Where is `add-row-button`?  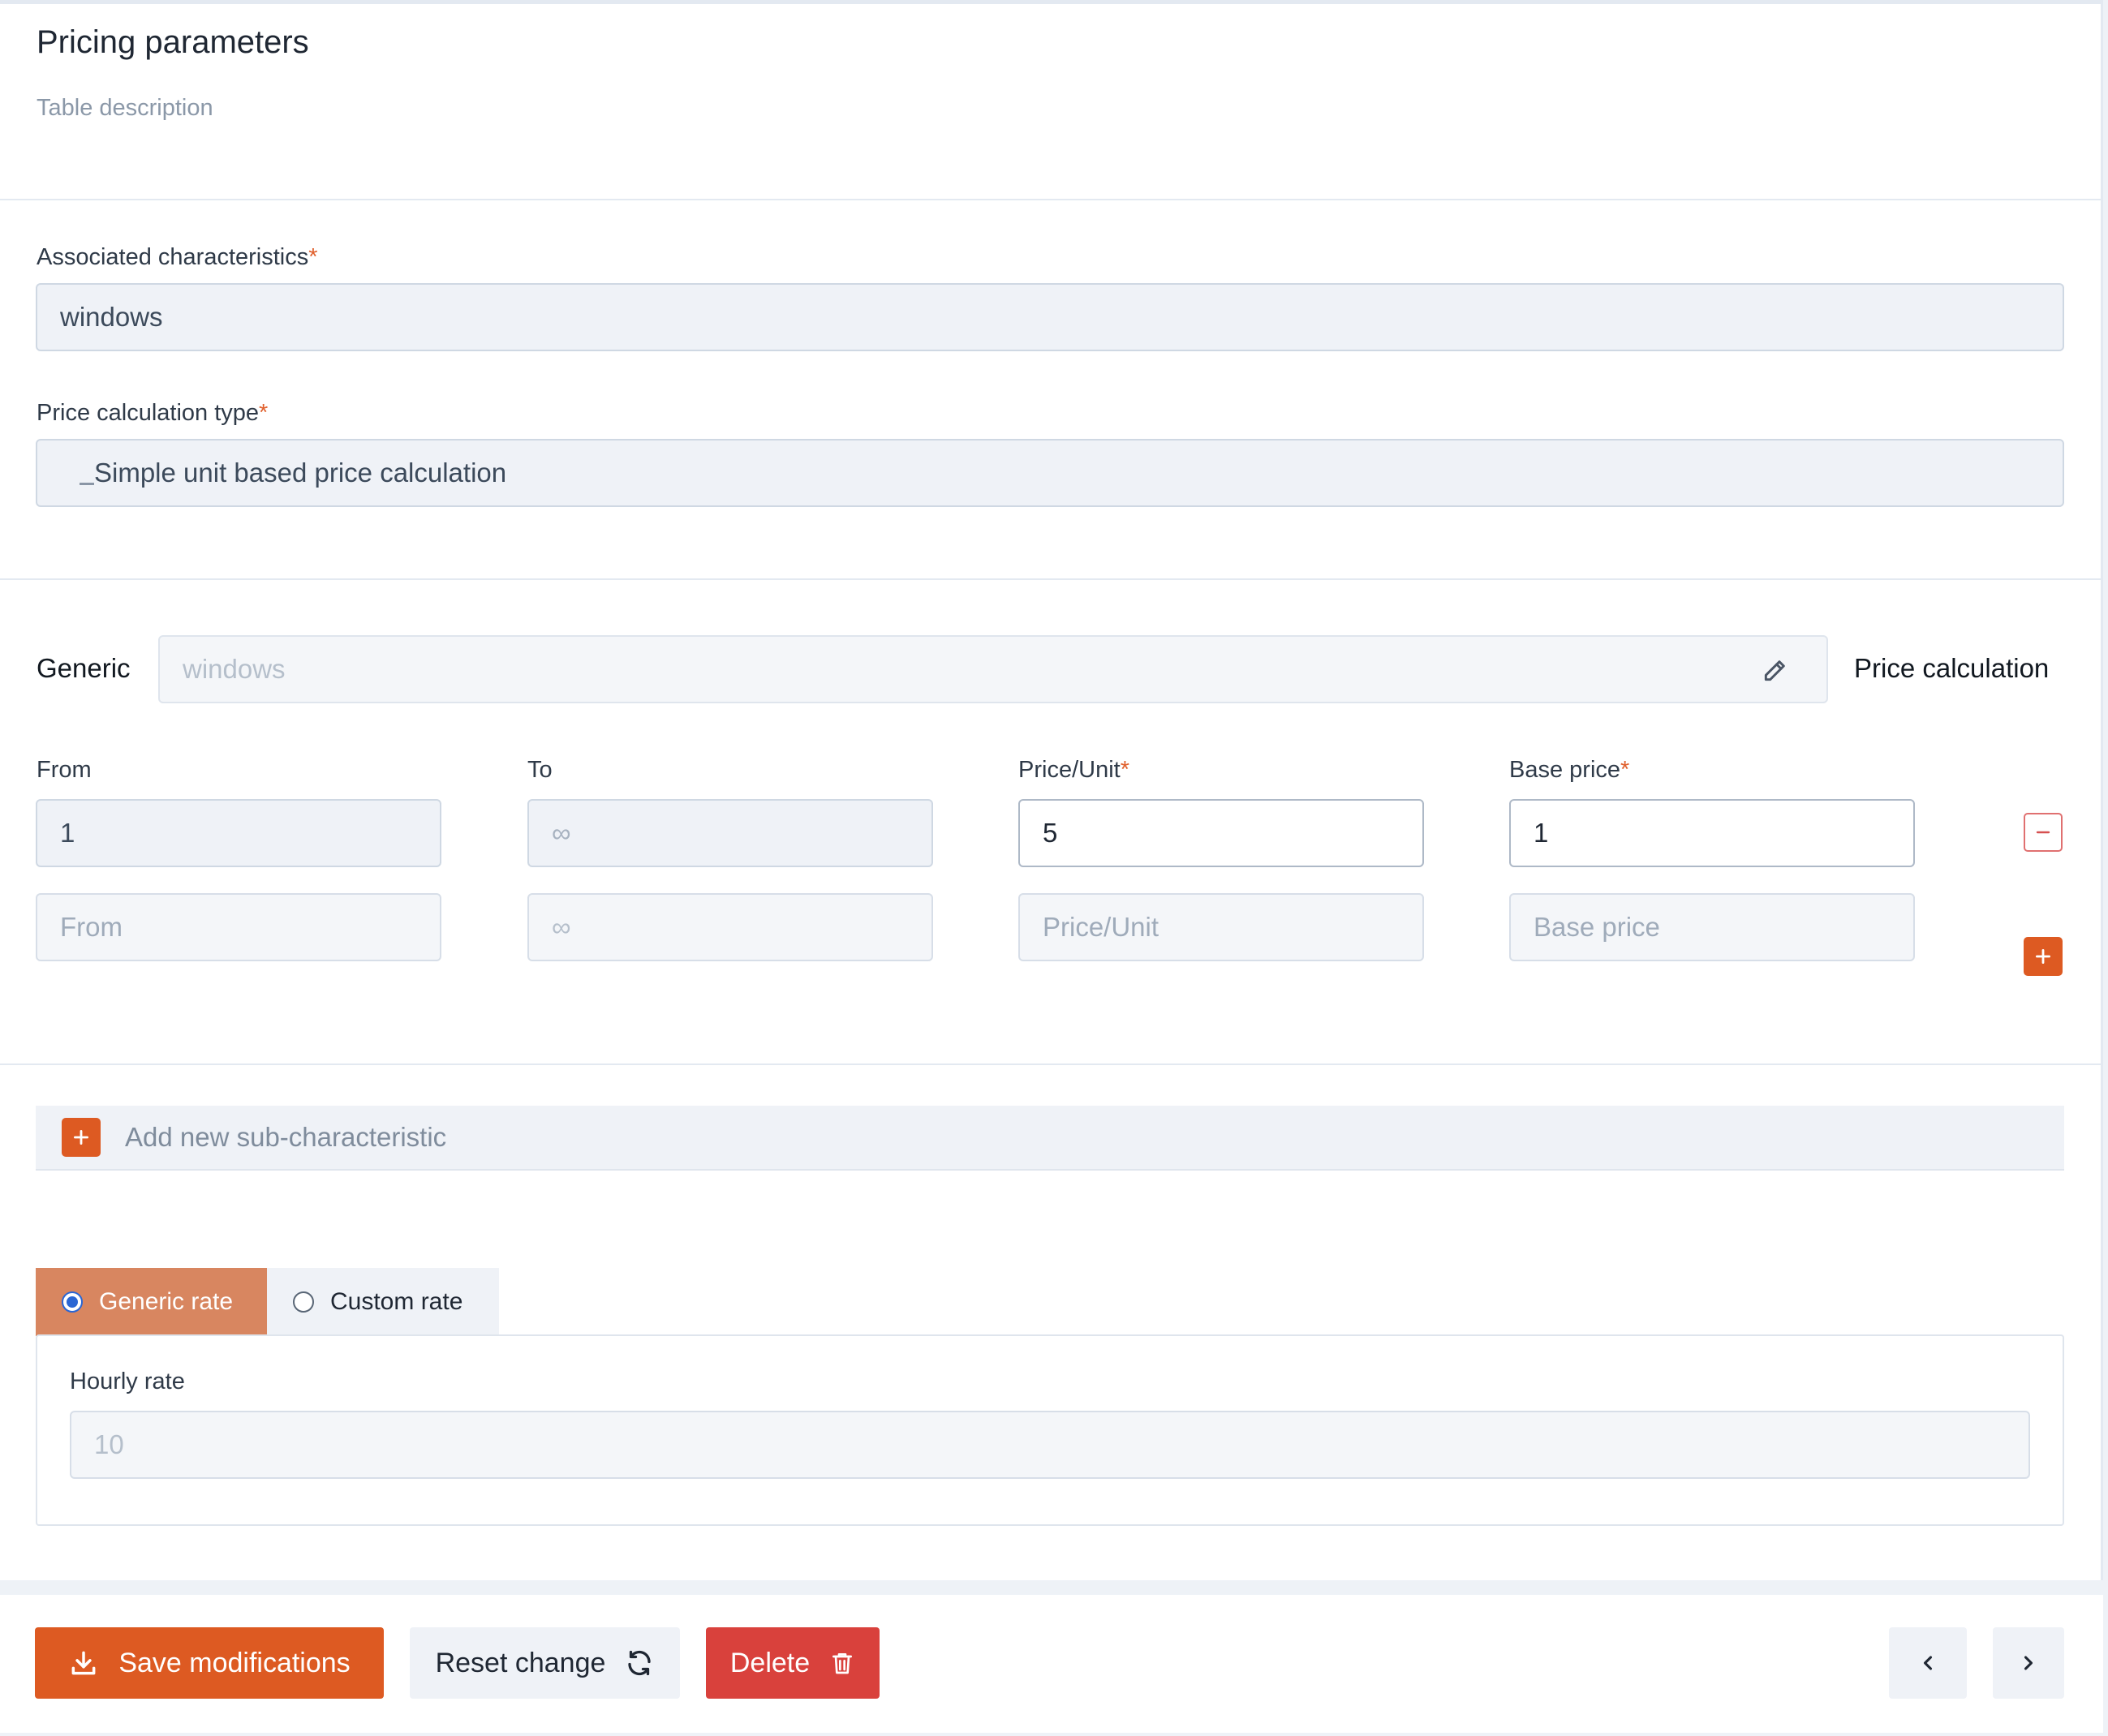 add-row-button is located at coordinates (2043, 956).